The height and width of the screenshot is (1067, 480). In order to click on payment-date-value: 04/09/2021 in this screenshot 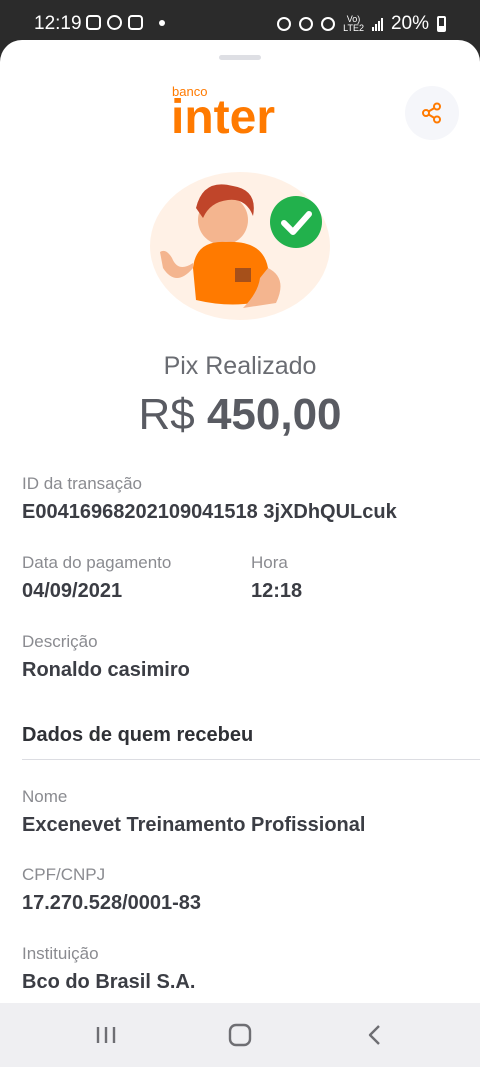, I will do `click(72, 591)`.